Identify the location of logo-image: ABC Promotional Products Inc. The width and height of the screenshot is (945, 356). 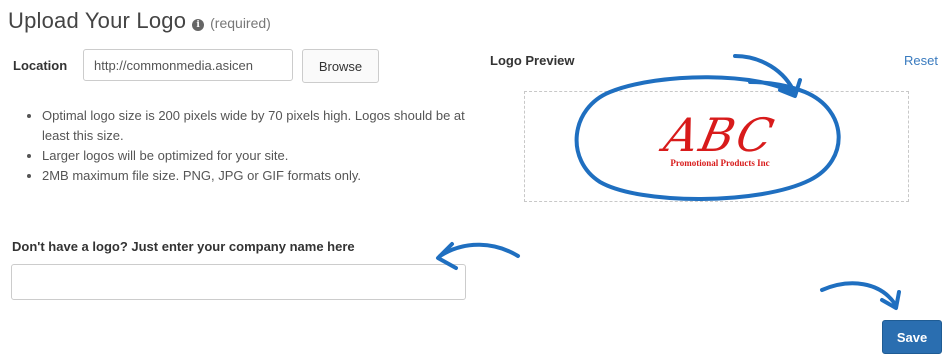
(720, 146).